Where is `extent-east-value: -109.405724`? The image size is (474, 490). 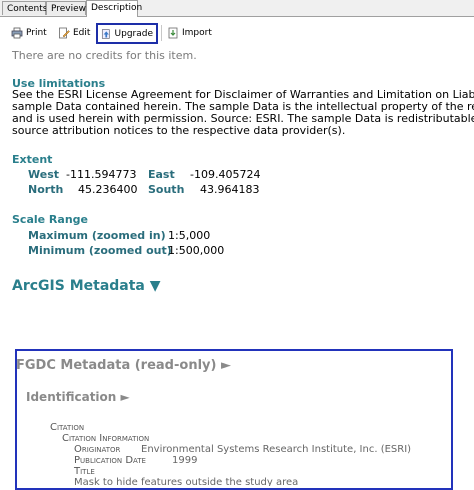 extent-east-value: -109.405724 is located at coordinates (225, 174).